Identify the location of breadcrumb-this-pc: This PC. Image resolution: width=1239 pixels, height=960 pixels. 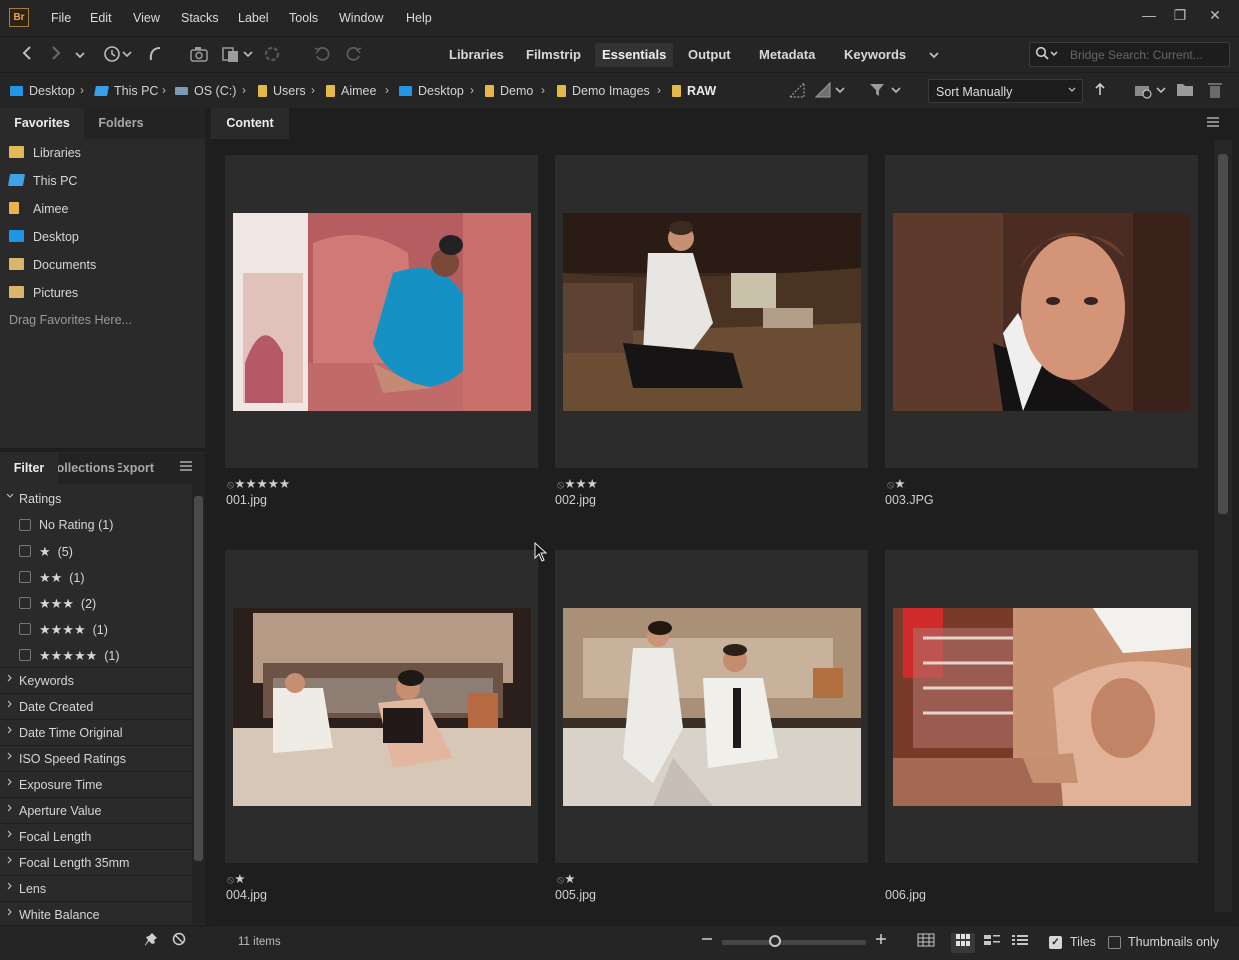
(126, 91).